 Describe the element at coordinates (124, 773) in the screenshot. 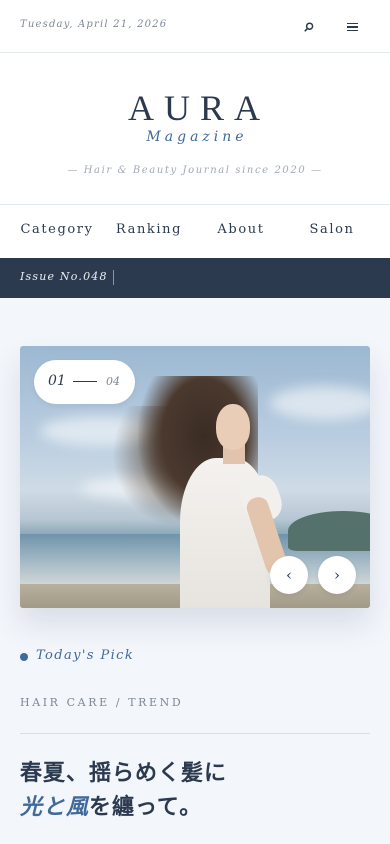

I see `headline-line-1: 春夏、揺らめく髪に` at that location.